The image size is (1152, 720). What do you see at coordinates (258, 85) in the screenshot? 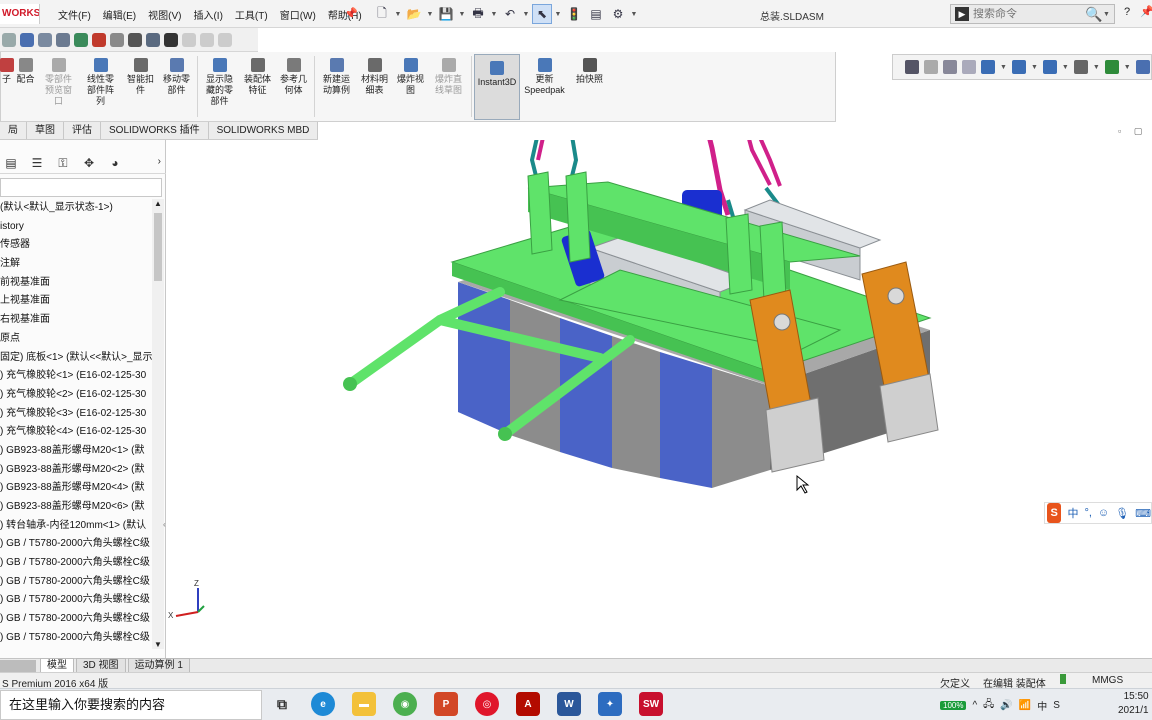
I see `ribbon-button-7: 装配体 特征` at bounding box center [258, 85].